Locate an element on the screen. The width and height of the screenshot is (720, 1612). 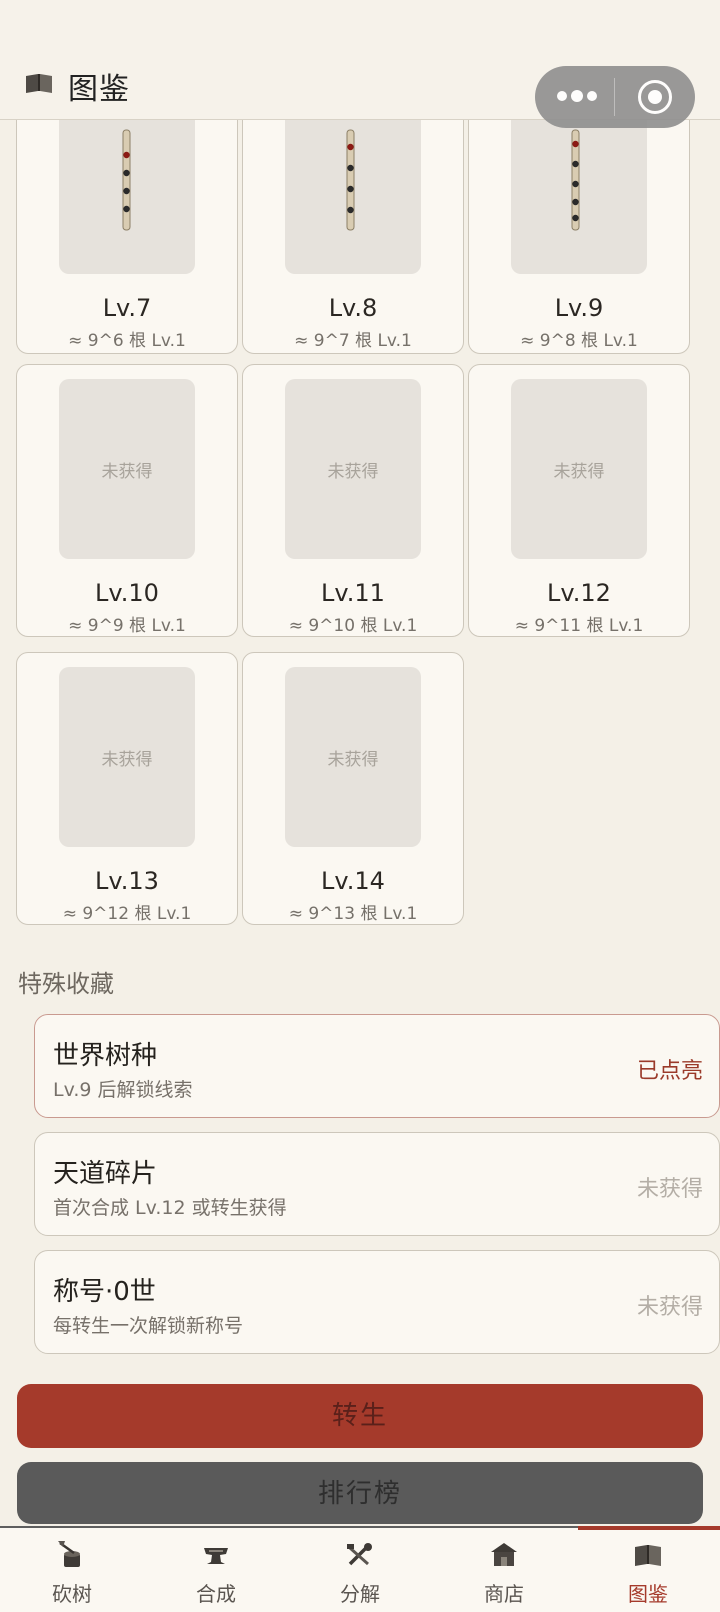
card-level: Lv.7 is located at coordinates (127, 308).